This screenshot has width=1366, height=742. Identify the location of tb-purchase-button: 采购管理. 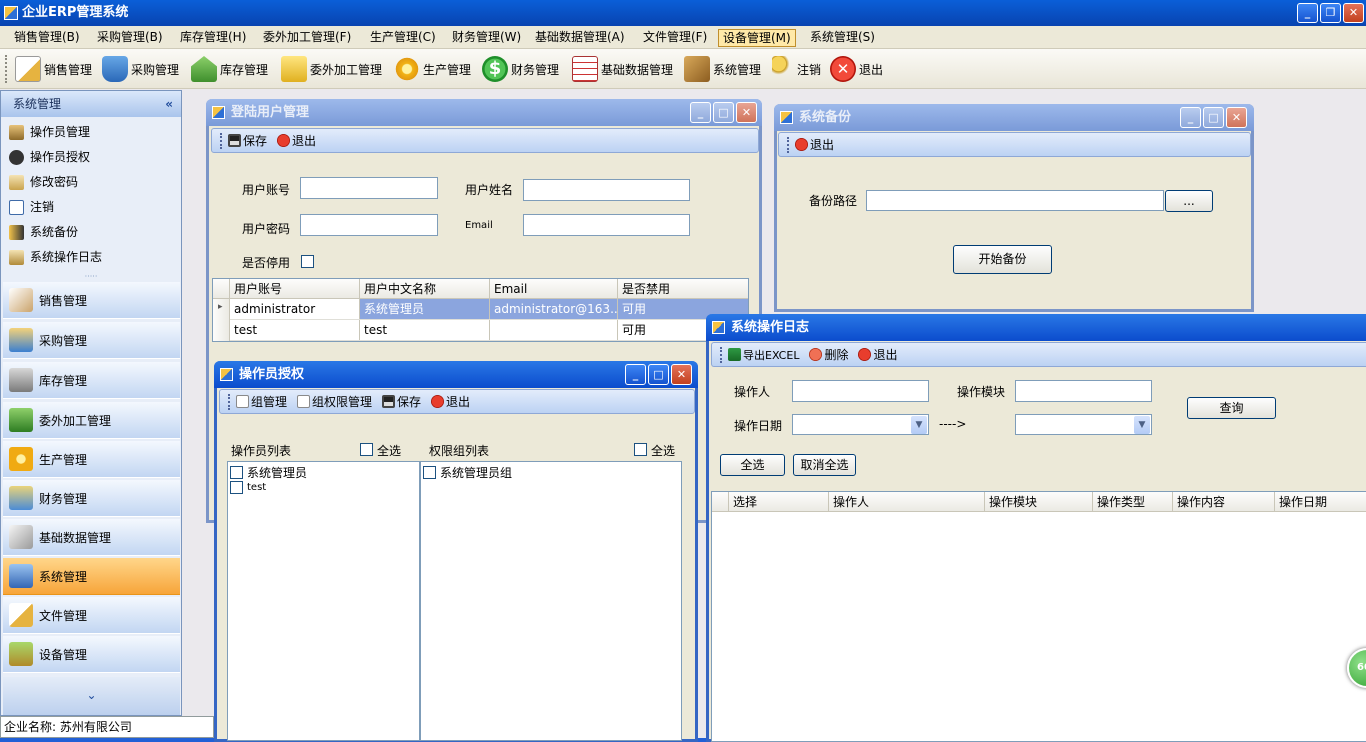
(140, 69).